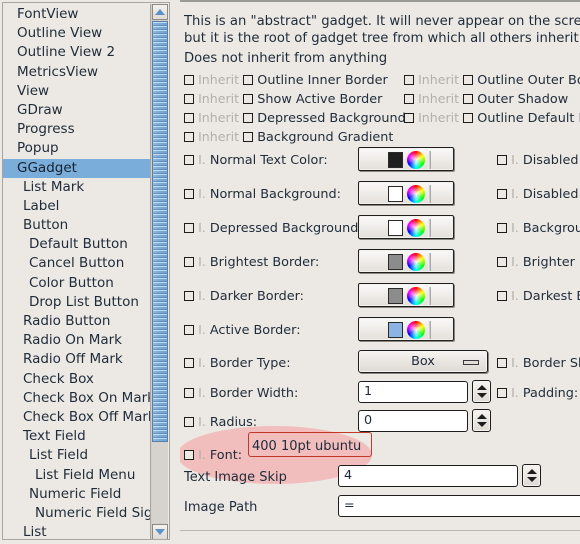 This screenshot has height=544, width=580. Describe the element at coordinates (220, 422) in the screenshot. I see `field-row-radius: I. Radius:` at that location.